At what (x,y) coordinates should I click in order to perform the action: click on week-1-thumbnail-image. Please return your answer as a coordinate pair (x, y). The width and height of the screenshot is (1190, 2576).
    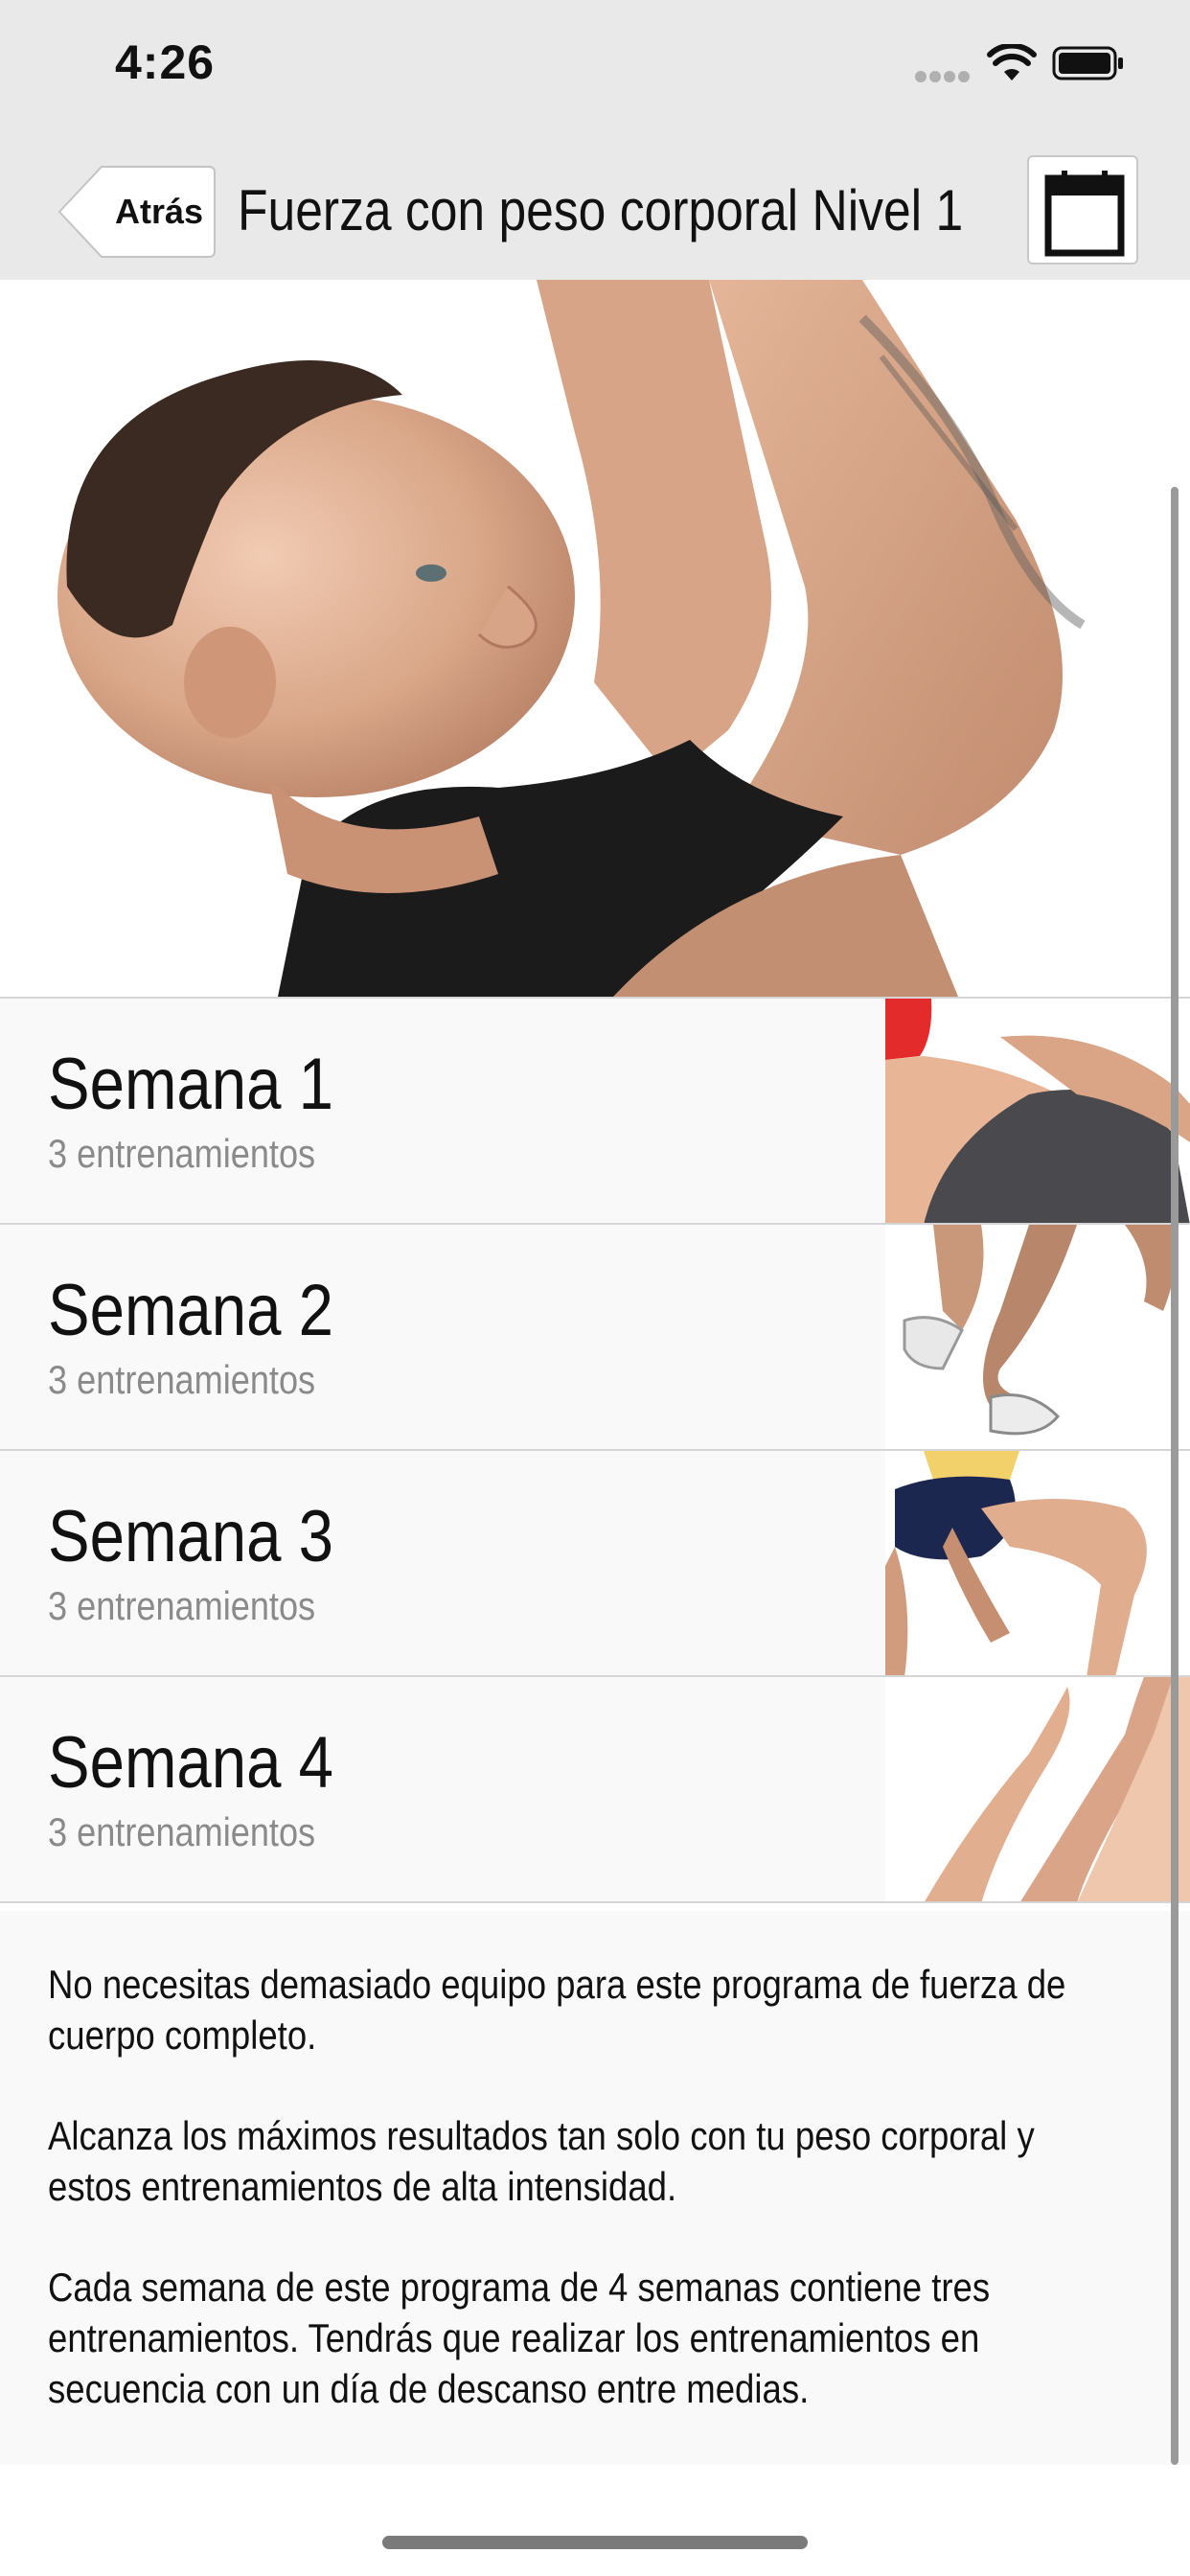
    Looking at the image, I should click on (1038, 1111).